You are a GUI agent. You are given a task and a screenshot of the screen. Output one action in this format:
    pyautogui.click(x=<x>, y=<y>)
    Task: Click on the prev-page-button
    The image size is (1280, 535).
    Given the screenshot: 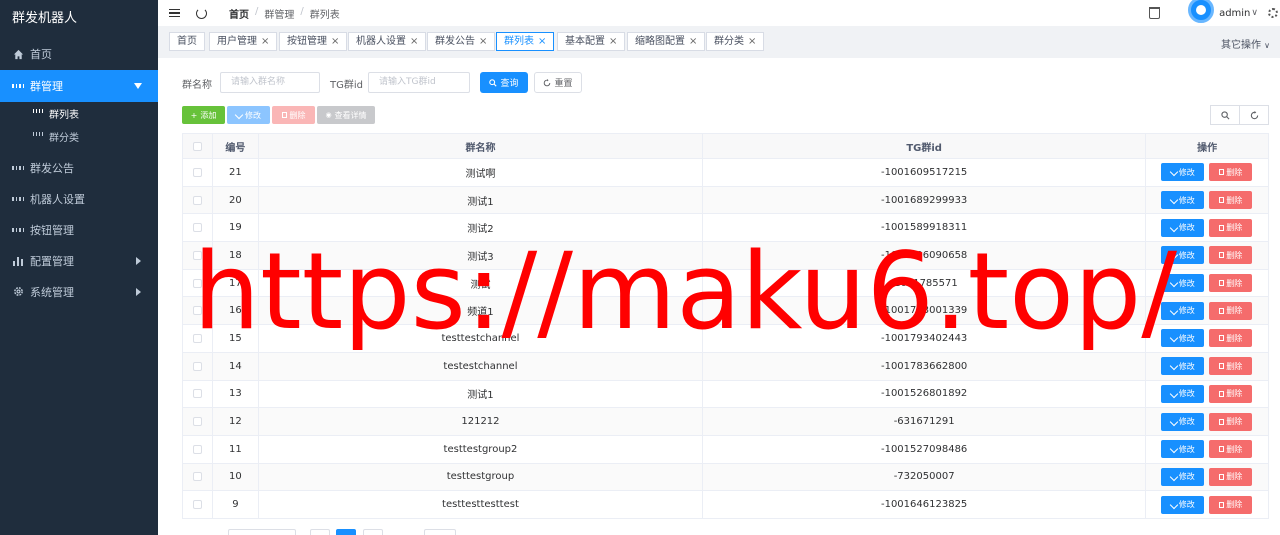 What is the action you would take?
    pyautogui.click(x=320, y=532)
    